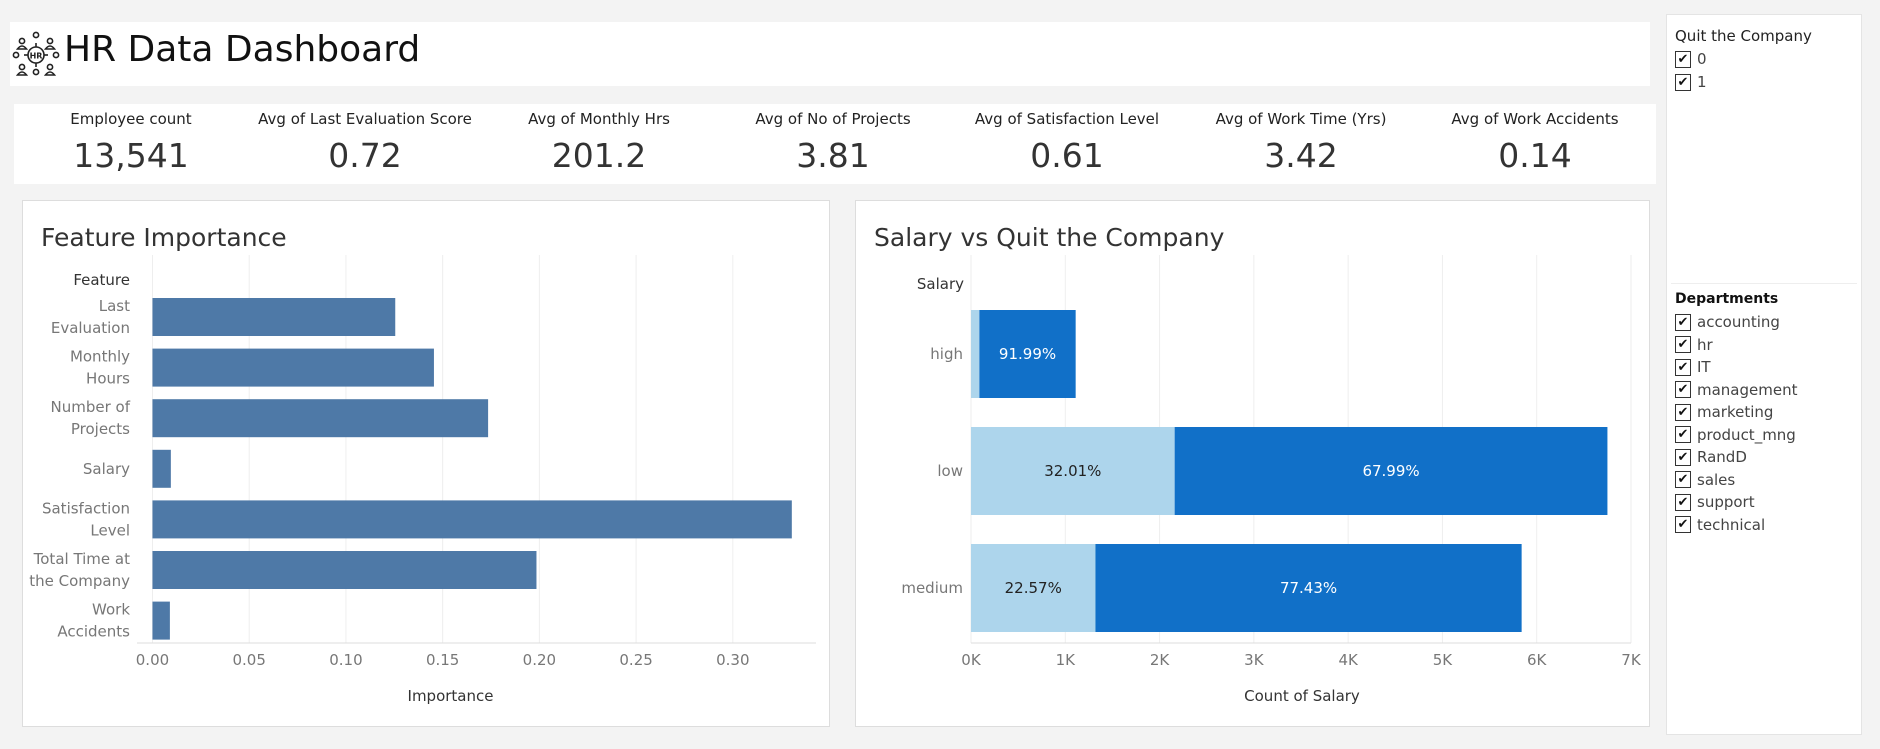 This screenshot has width=1880, height=749. What do you see at coordinates (1731, 524) in the screenshot?
I see `filter-item-label: technical` at bounding box center [1731, 524].